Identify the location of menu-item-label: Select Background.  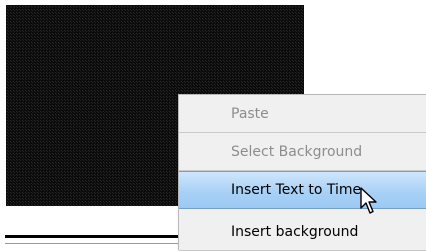
(297, 151).